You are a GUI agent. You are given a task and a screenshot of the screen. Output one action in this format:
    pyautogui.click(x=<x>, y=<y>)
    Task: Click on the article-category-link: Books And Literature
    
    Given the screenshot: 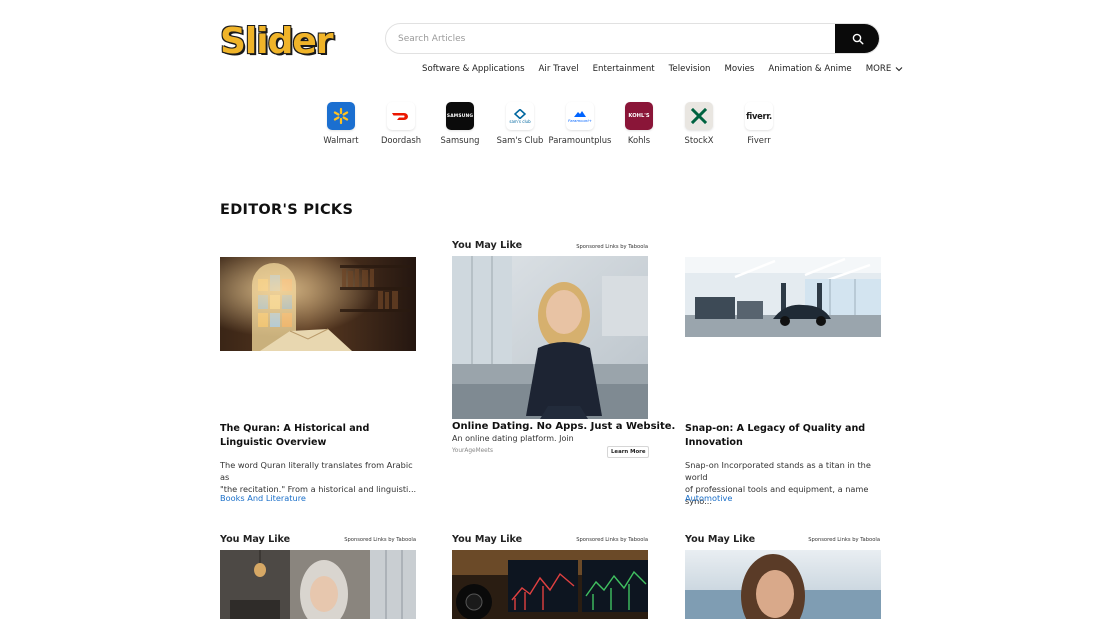 What is the action you would take?
    pyautogui.click(x=263, y=498)
    